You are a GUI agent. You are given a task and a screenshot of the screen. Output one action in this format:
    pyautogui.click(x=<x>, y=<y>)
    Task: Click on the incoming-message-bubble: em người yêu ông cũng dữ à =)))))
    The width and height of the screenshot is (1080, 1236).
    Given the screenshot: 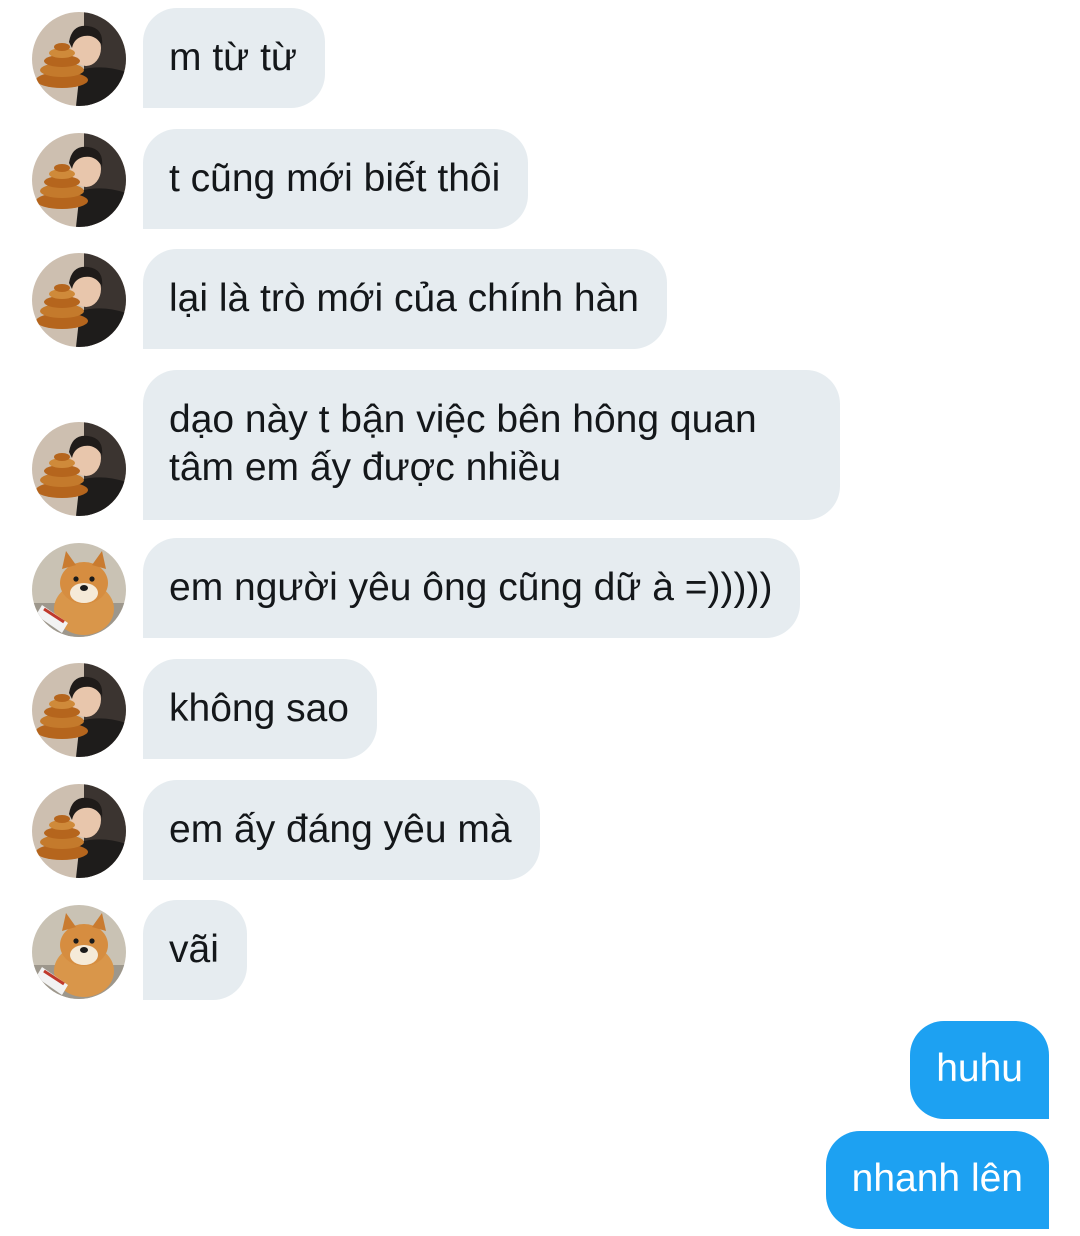 What is the action you would take?
    pyautogui.click(x=472, y=588)
    